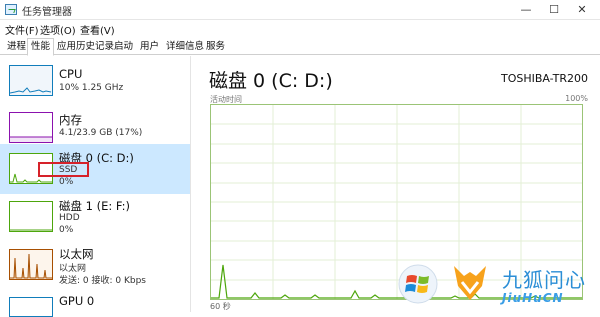 Image resolution: width=600 pixels, height=317 pixels. I want to click on tab-bar: 进程 性能 应用历史记录 启动 用户 详细信息 服务, so click(300, 46).